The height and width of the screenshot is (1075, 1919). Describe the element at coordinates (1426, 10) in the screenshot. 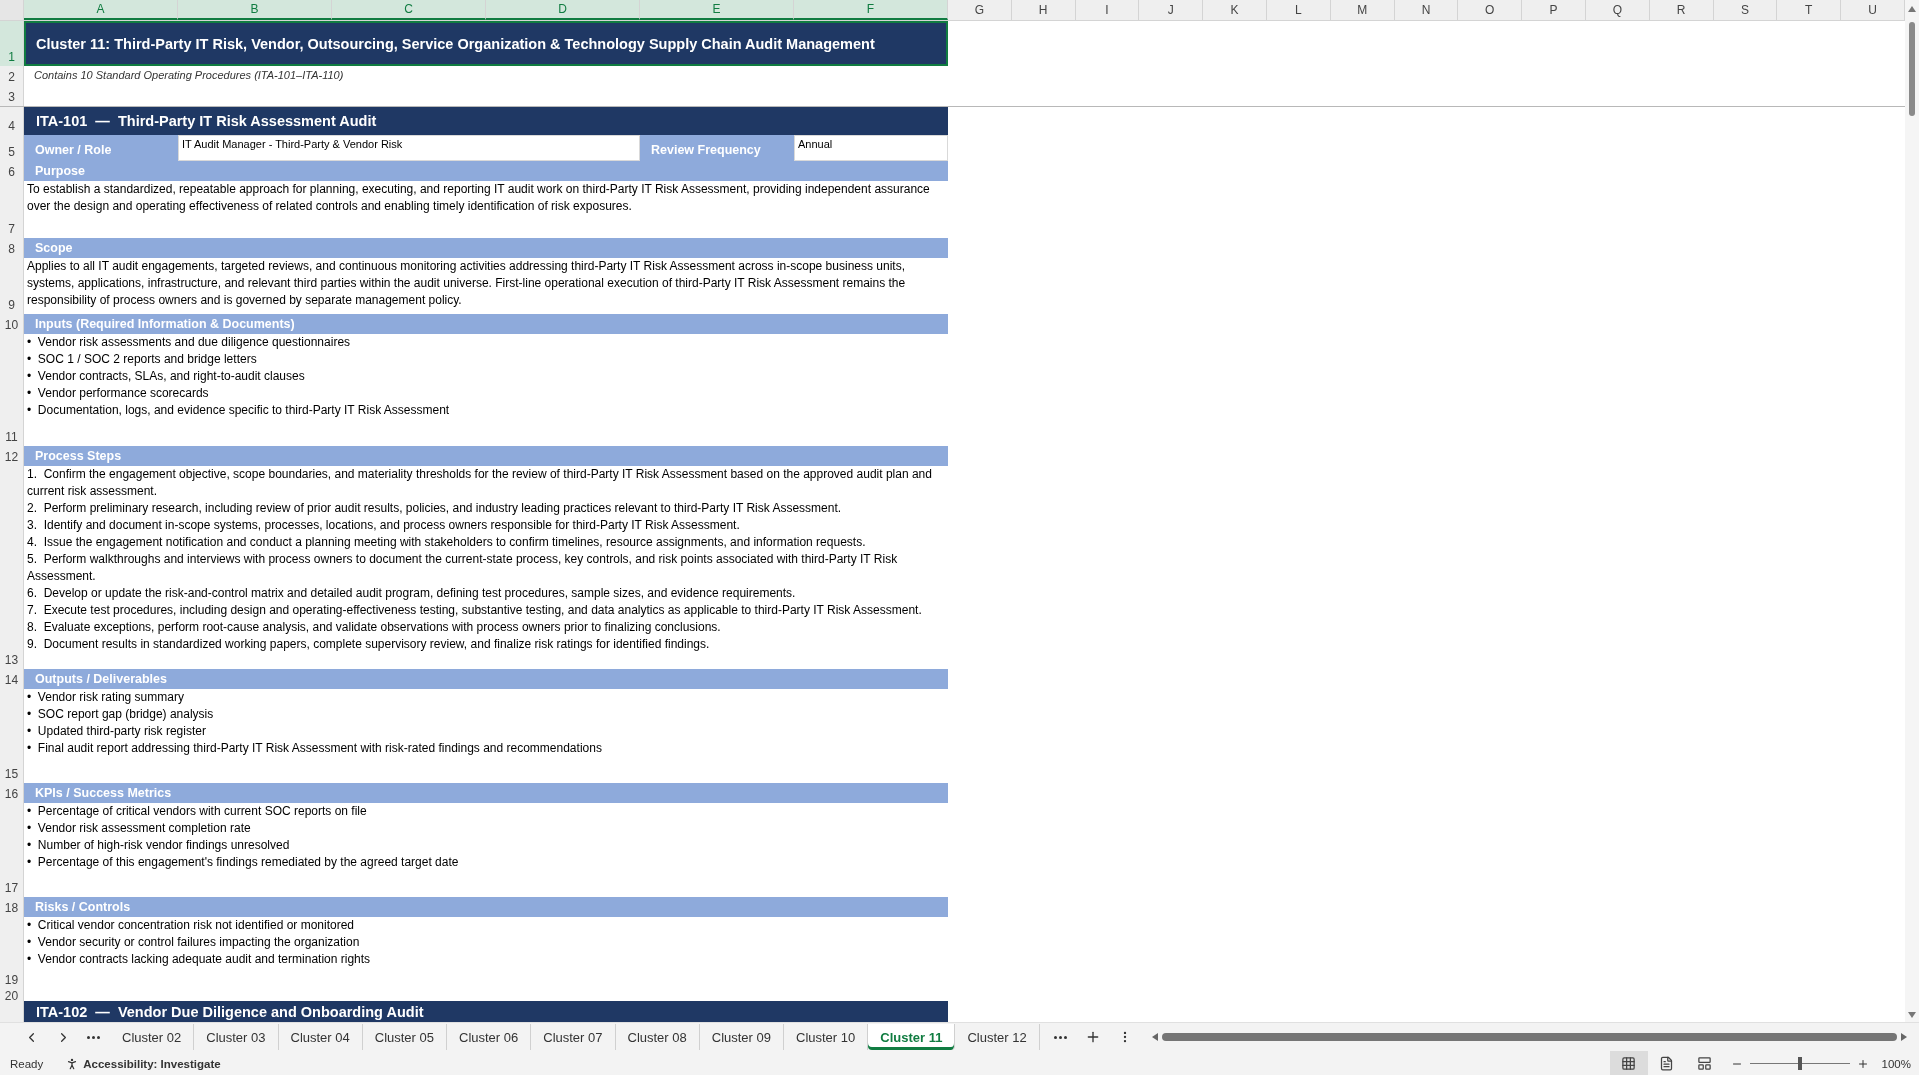

I see `column-header: N` at that location.